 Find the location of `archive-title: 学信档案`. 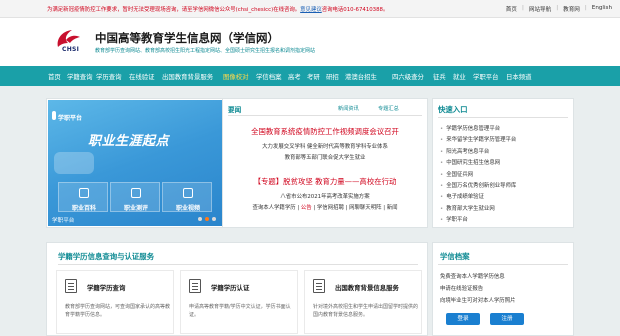

archive-title: 学信档案 is located at coordinates (455, 256).